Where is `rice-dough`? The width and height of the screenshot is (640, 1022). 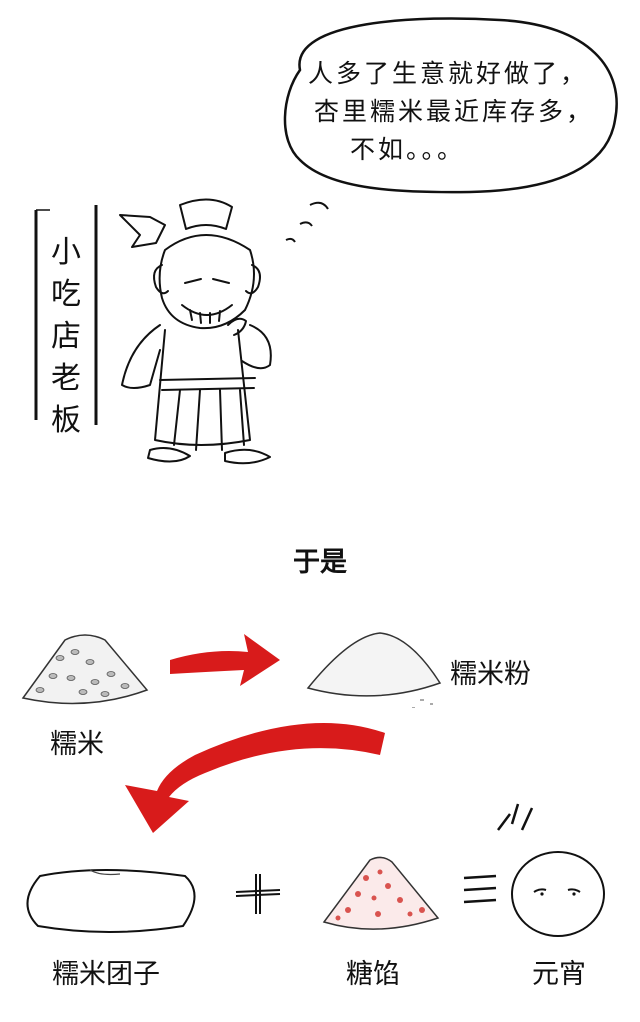
rice-dough is located at coordinates (111, 901).